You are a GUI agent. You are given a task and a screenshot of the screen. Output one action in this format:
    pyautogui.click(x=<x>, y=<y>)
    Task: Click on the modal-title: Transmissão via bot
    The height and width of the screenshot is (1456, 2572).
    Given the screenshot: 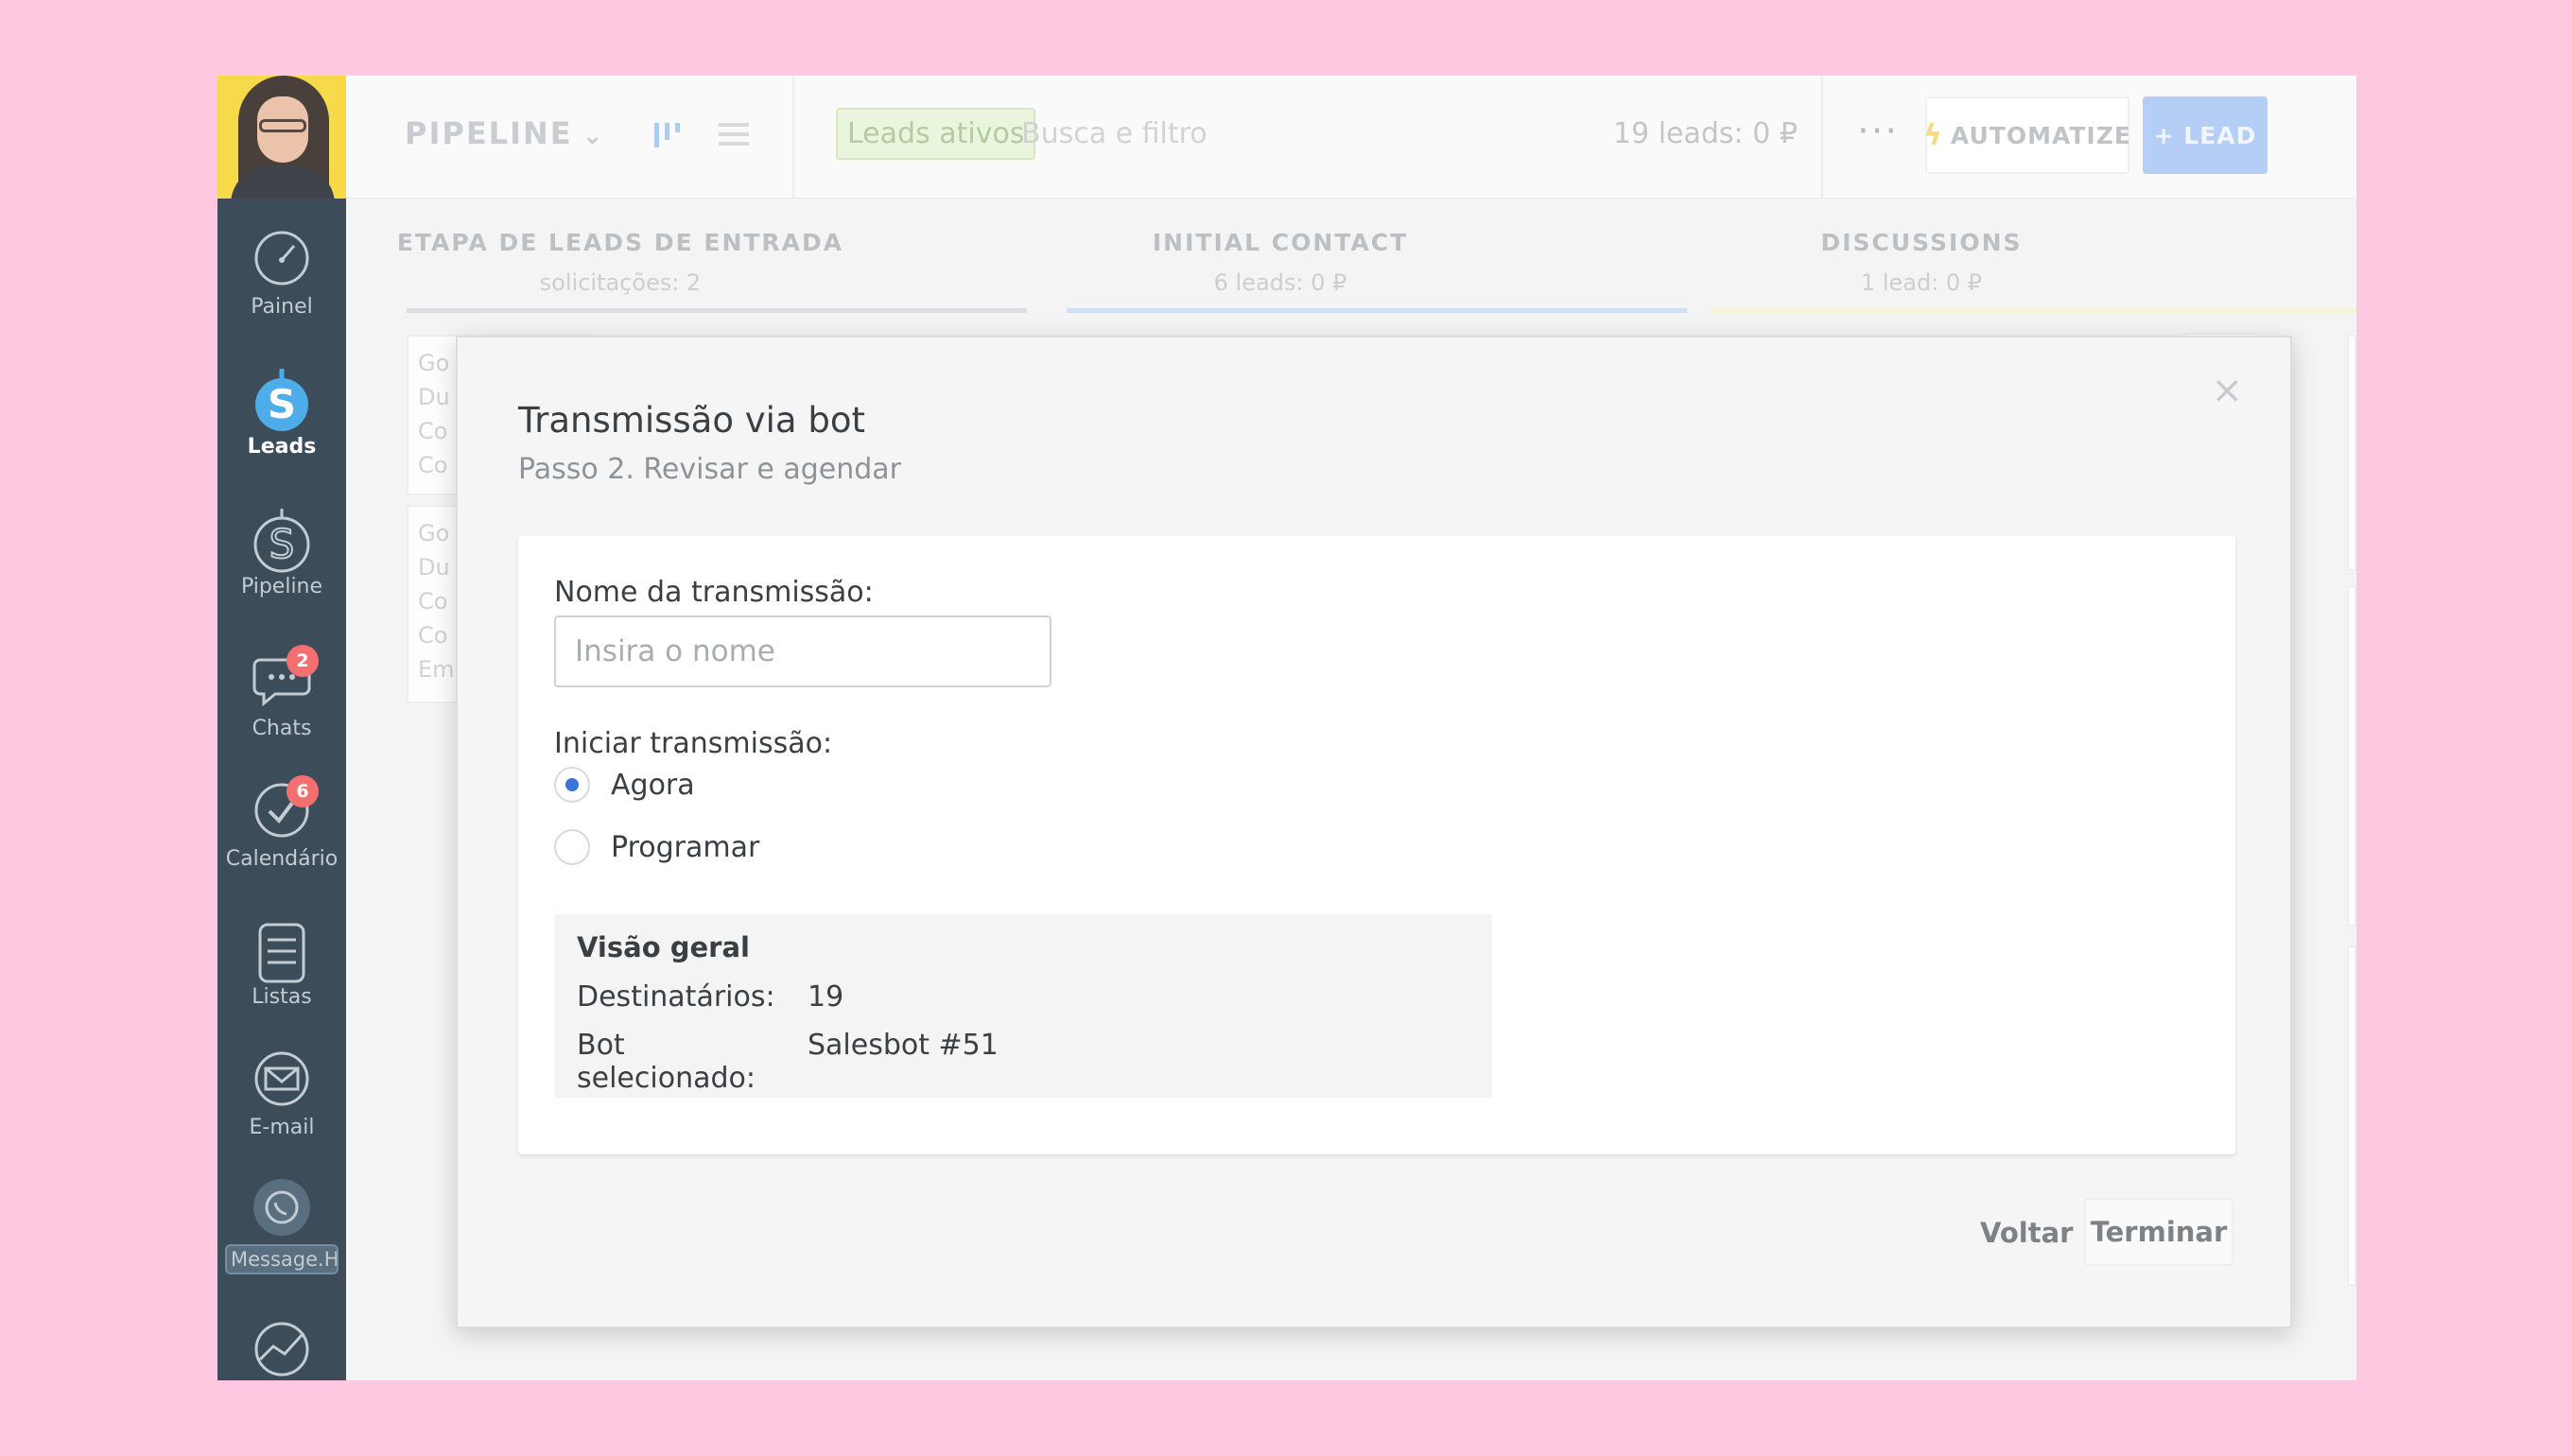 What is the action you would take?
    pyautogui.click(x=691, y=420)
    